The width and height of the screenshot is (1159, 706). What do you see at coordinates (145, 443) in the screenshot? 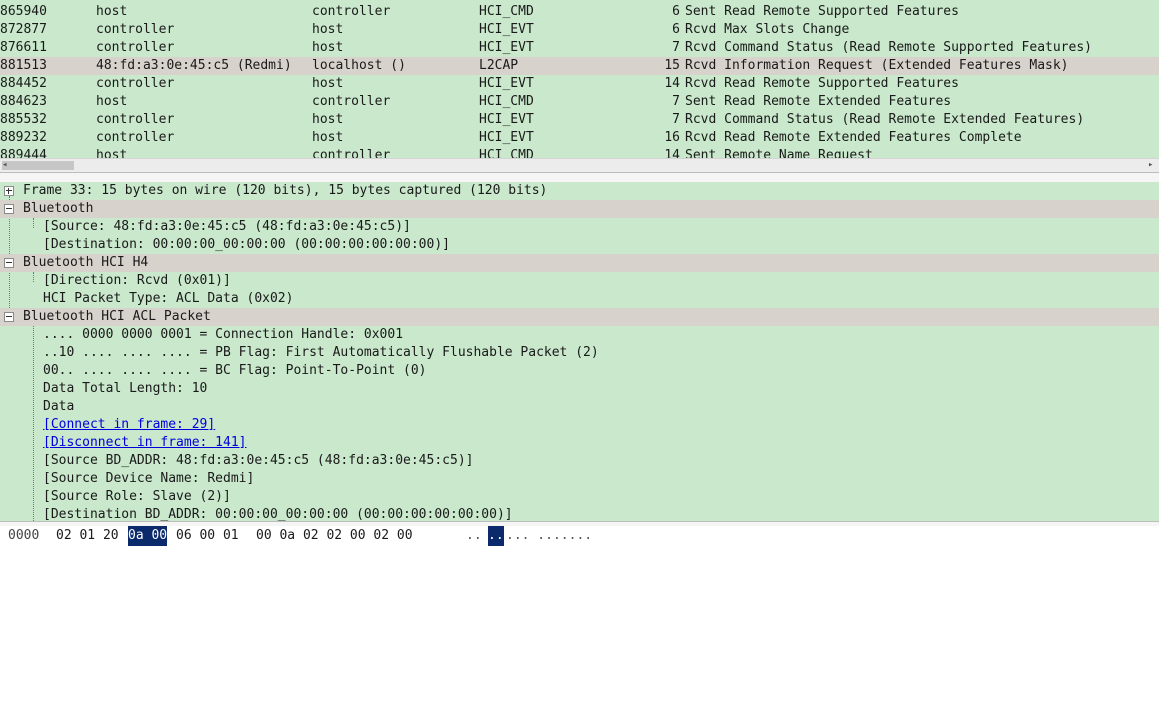
I see `disconnect-frame-link: [Disconnect in frame: 141]` at bounding box center [145, 443].